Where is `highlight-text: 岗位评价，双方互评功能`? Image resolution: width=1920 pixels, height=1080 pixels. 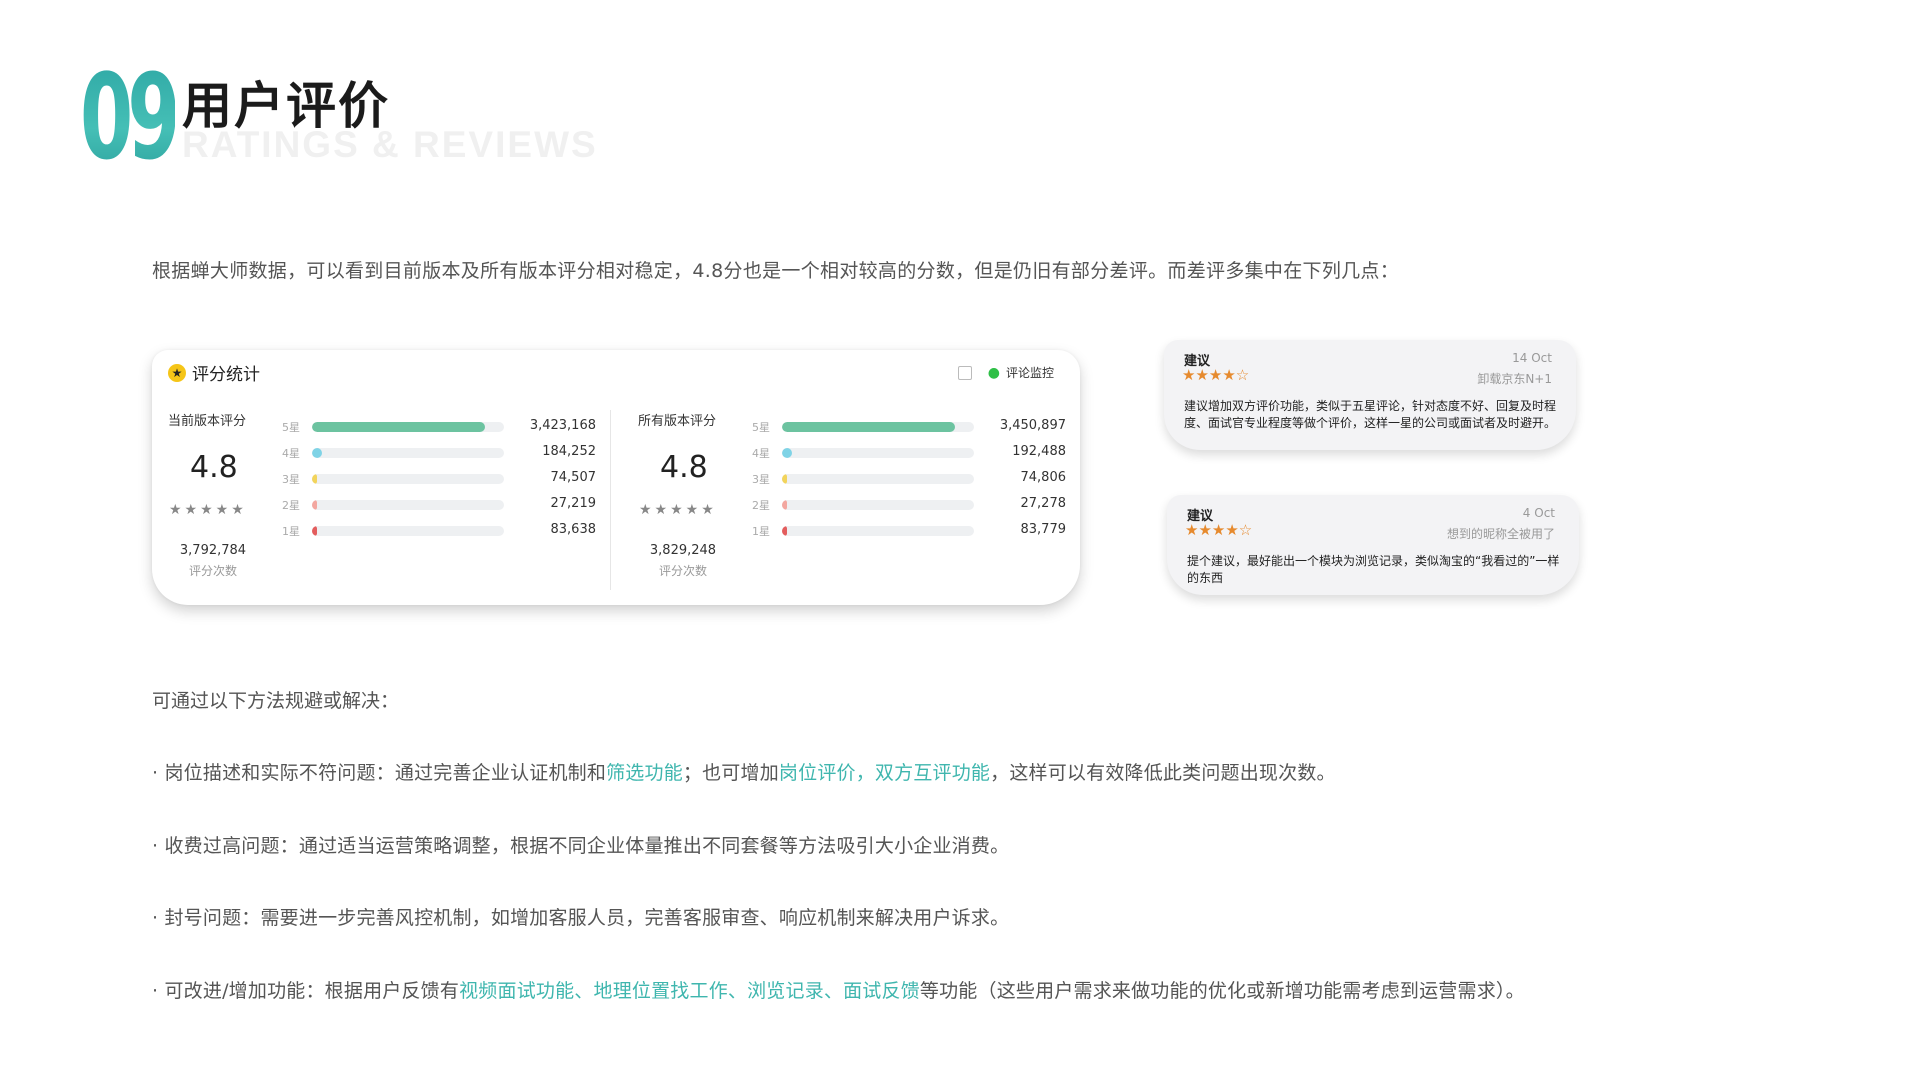
highlight-text: 岗位评价，双方互评功能 is located at coordinates (884, 773).